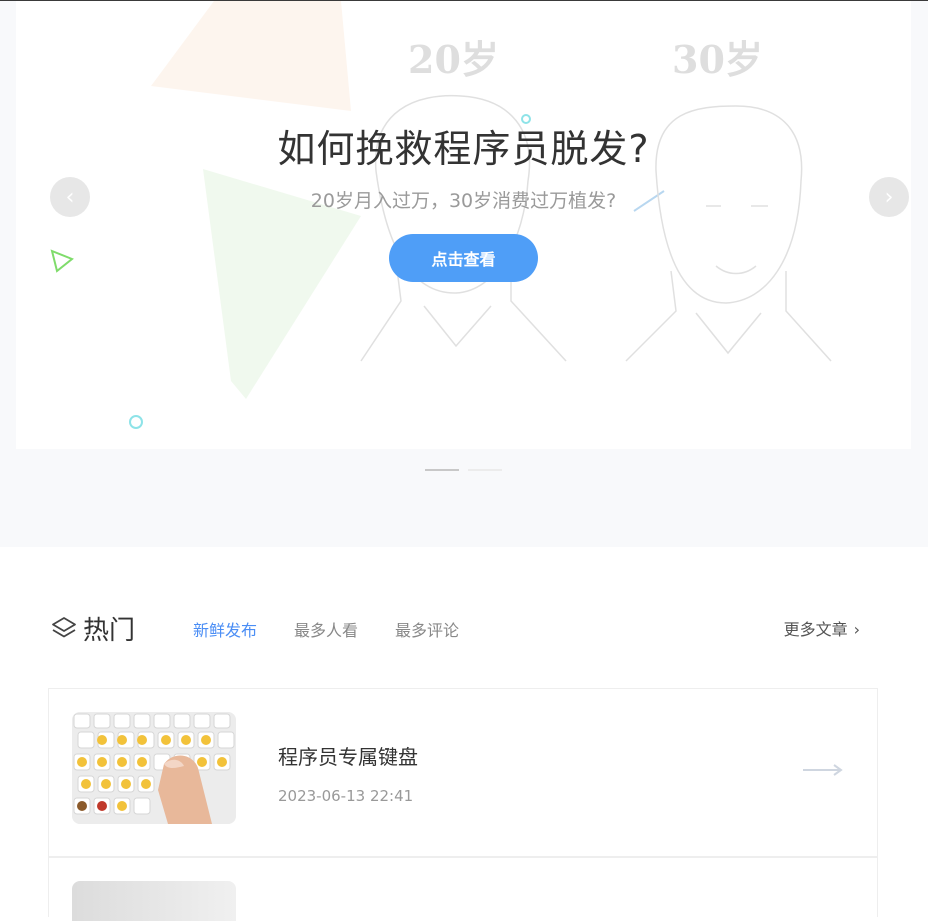 This screenshot has height=921, width=928. What do you see at coordinates (346, 796) in the screenshot?
I see `article-date: 2023-06-13 22:41` at bounding box center [346, 796].